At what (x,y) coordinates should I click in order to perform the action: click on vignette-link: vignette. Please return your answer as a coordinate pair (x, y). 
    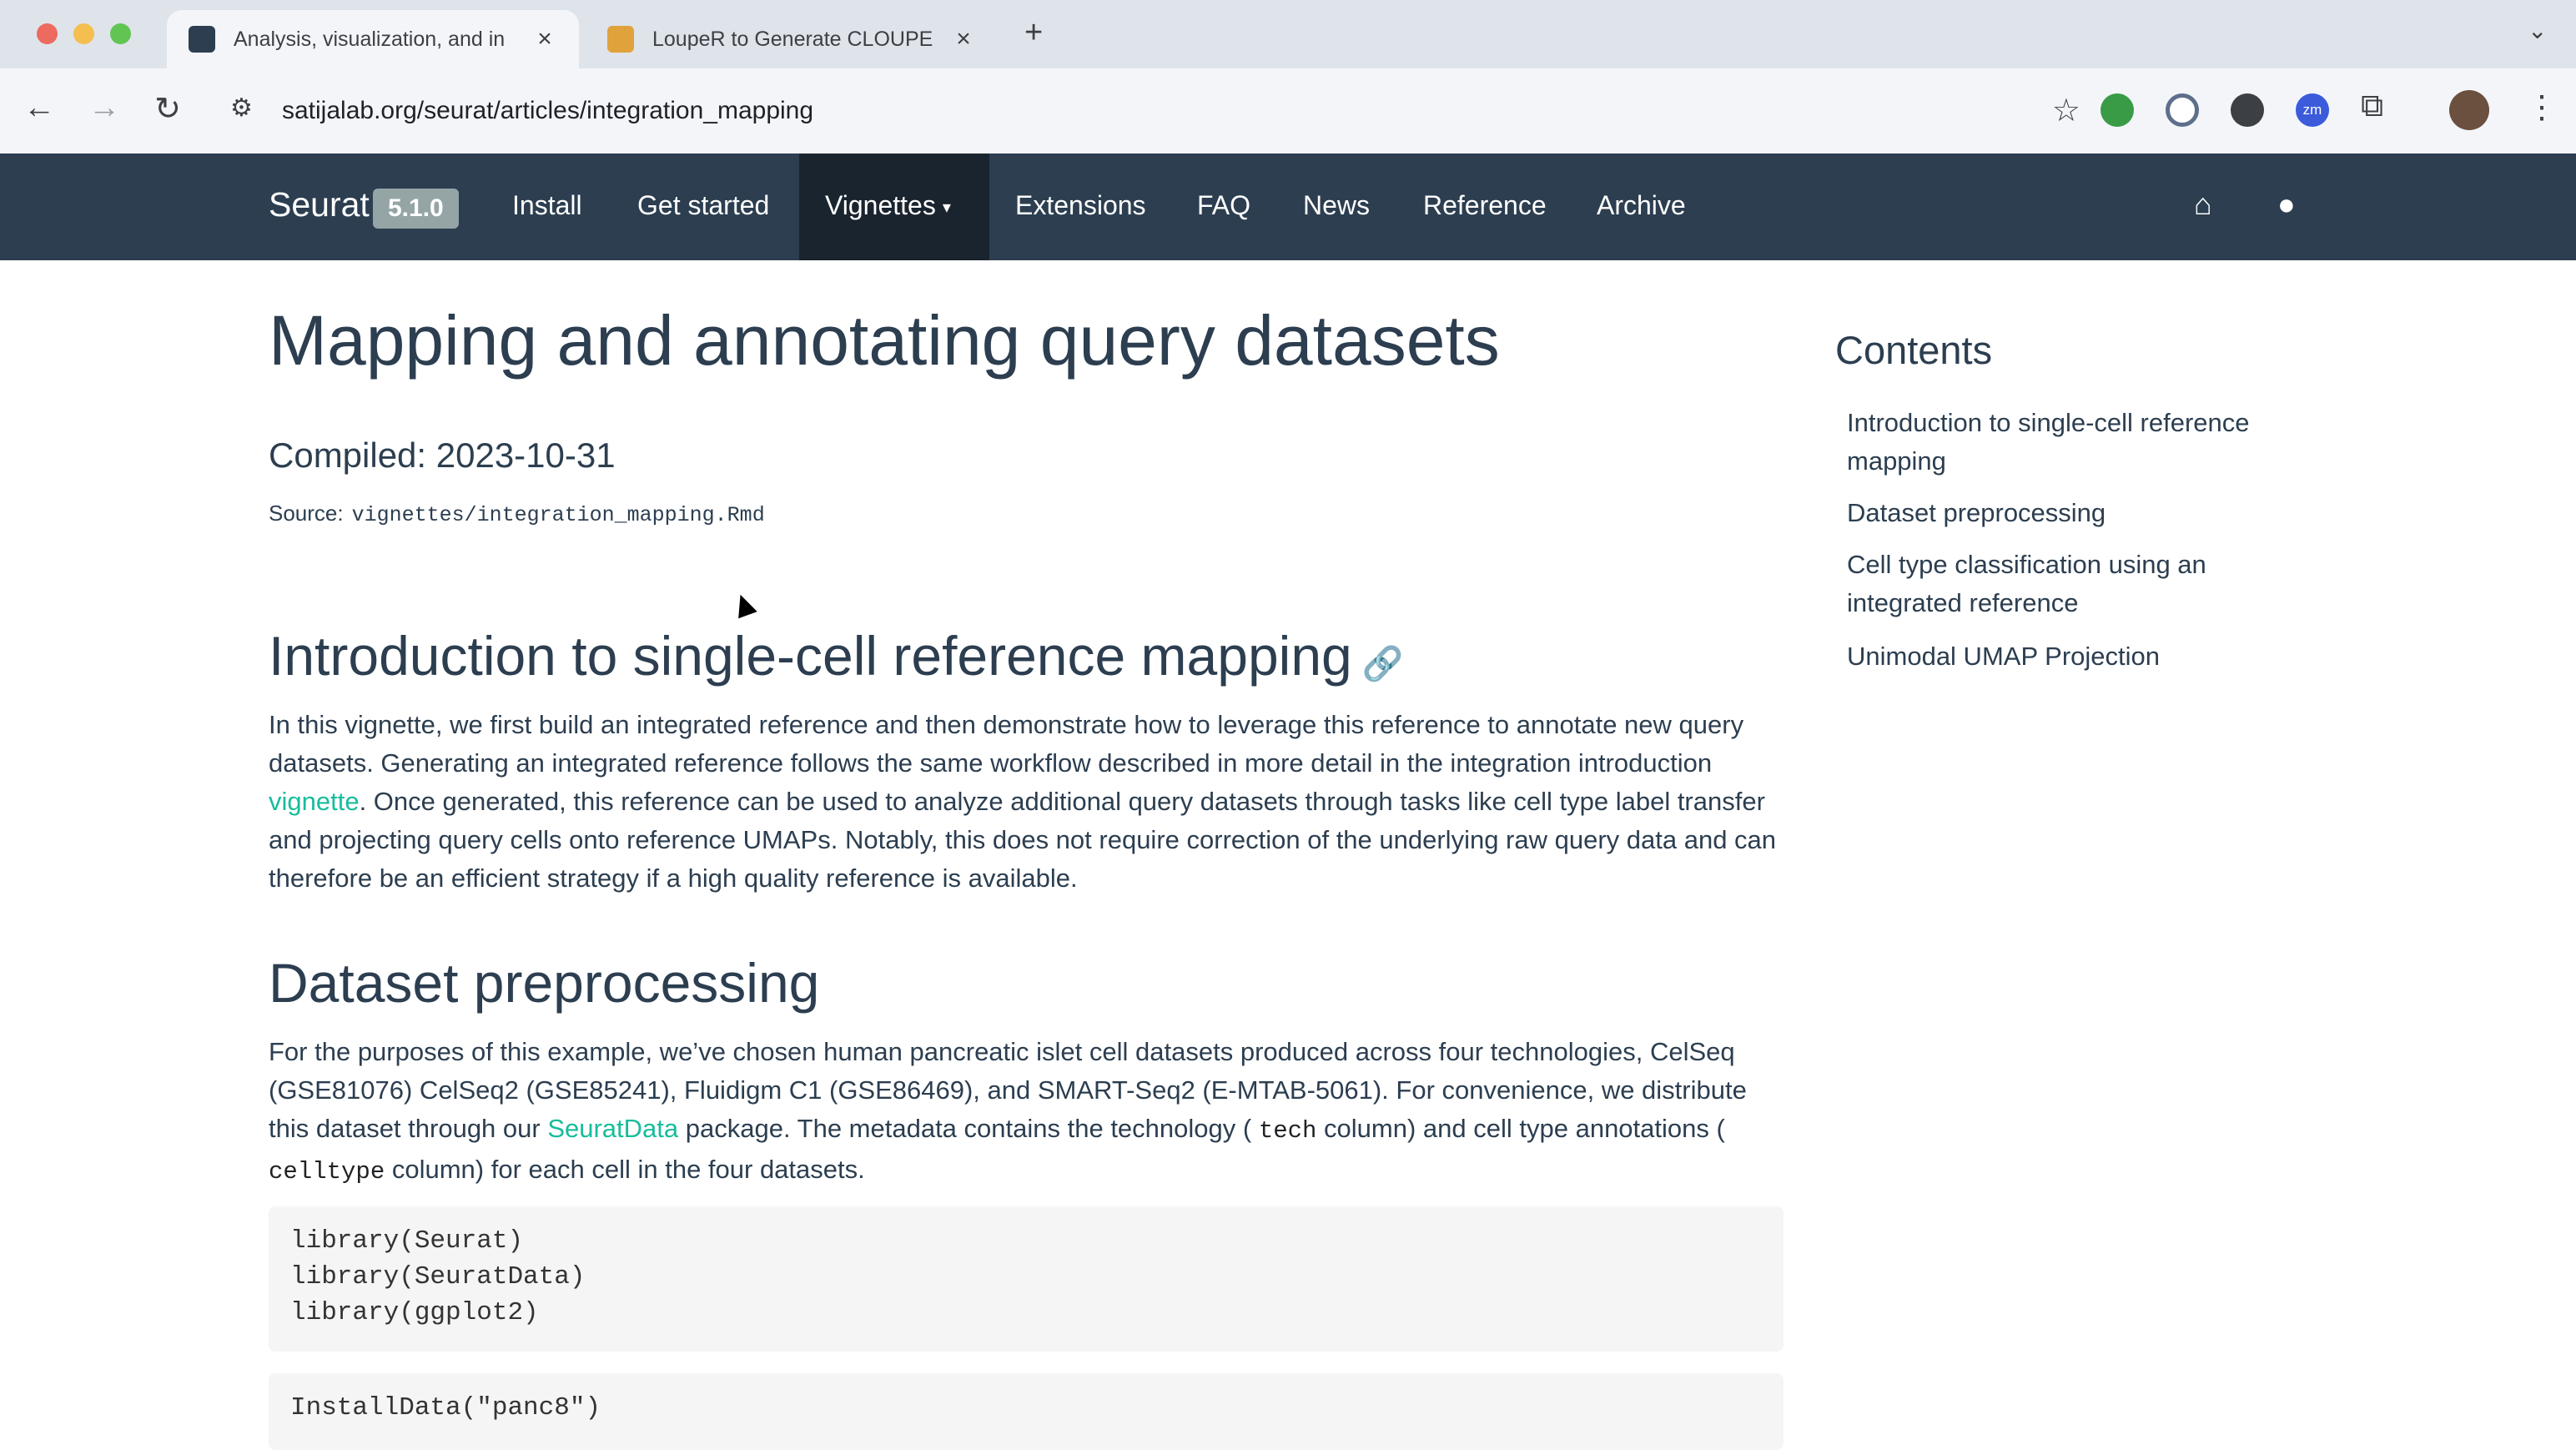
    Looking at the image, I should click on (314, 801).